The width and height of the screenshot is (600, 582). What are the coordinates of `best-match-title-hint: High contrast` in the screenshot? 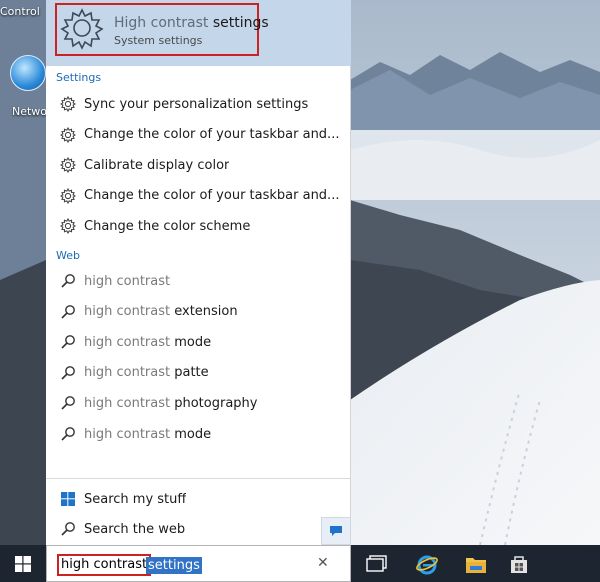 It's located at (161, 23).